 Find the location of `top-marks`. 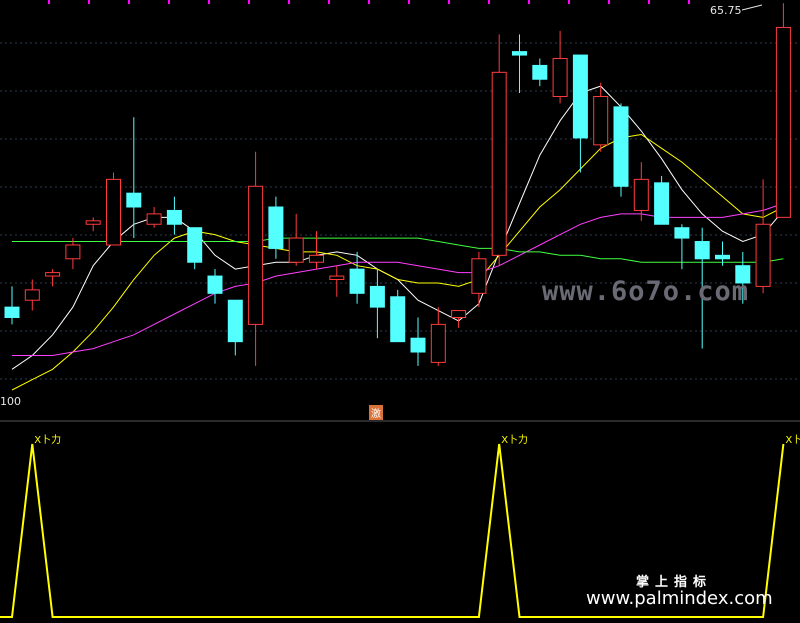

top-marks is located at coordinates (369, 2).